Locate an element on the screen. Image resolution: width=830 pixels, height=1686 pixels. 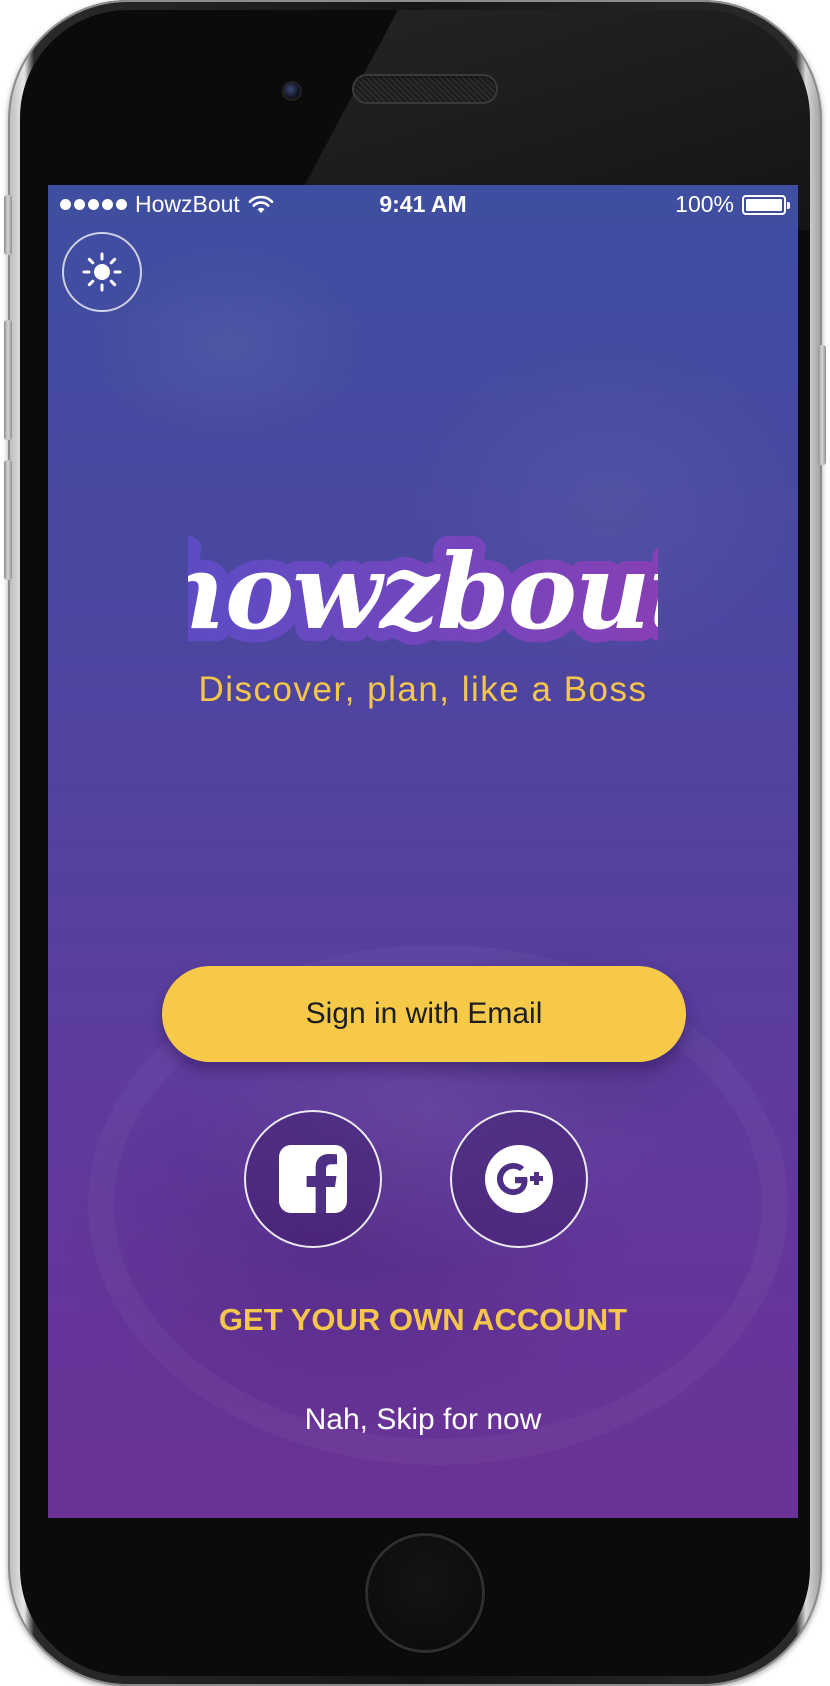
sign-in-email-button: Sign in with Email is located at coordinates (424, 1014).